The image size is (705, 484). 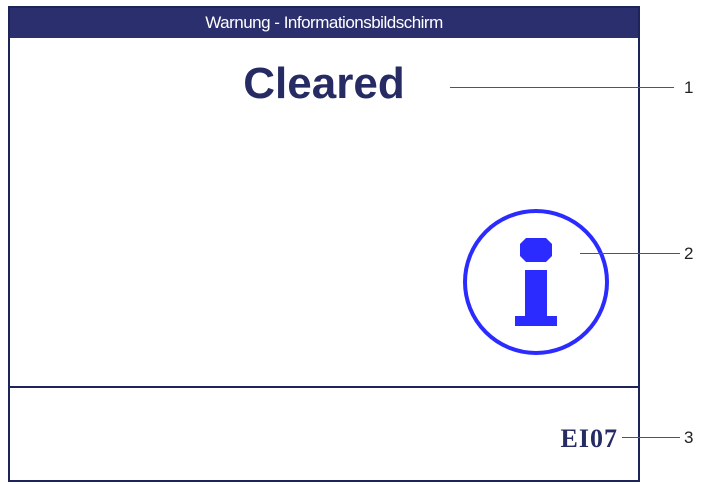 I want to click on info-circle-icon, so click(x=536, y=282).